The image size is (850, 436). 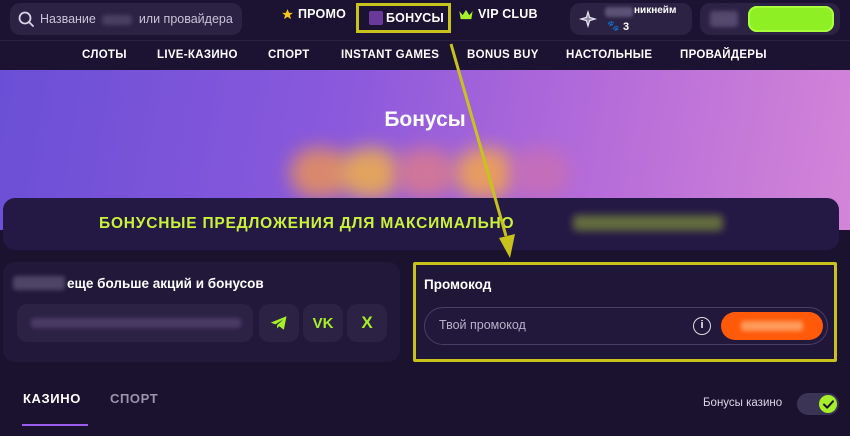 I want to click on active-tab-indicator, so click(x=55, y=425).